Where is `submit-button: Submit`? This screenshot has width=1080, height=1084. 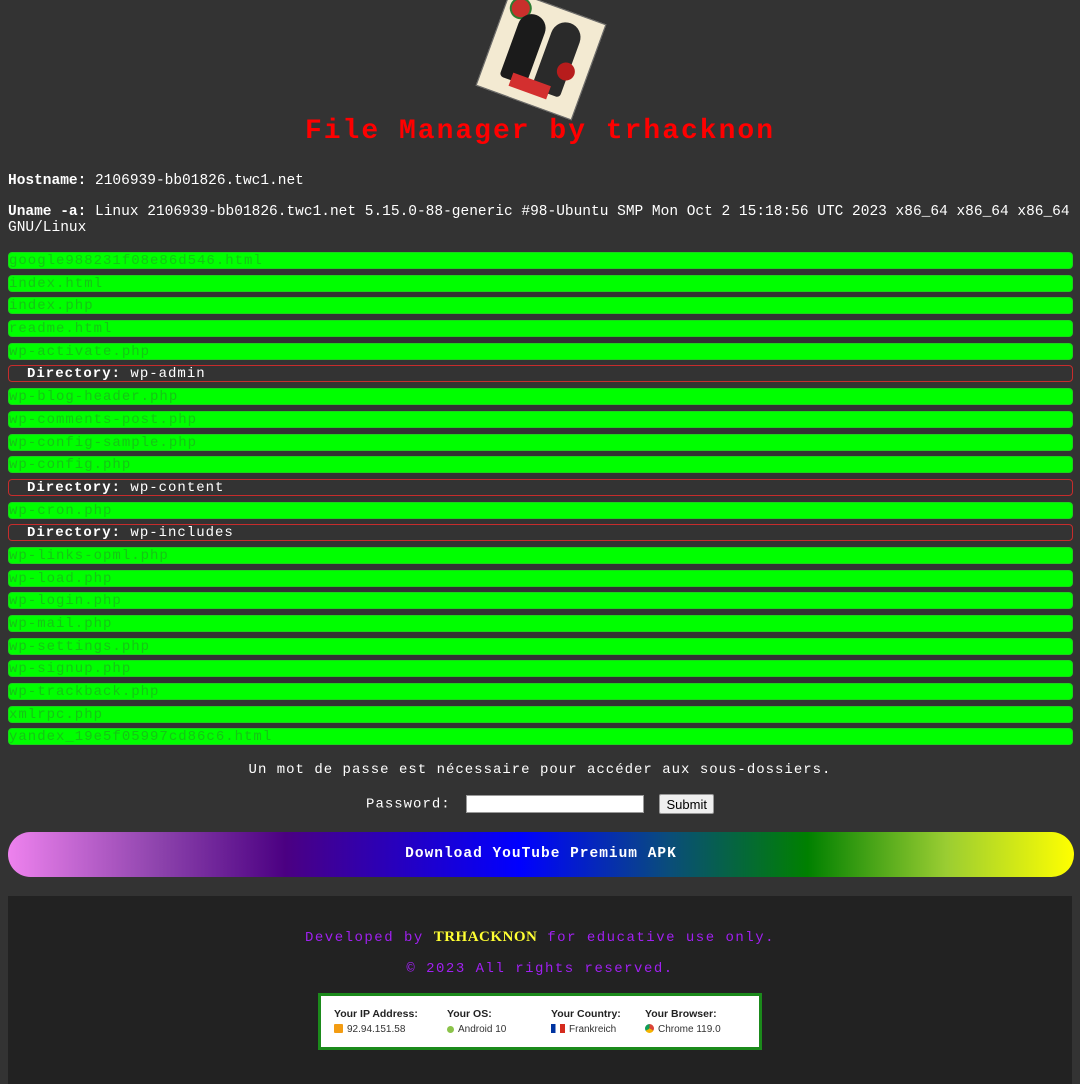
submit-button: Submit is located at coordinates (686, 804).